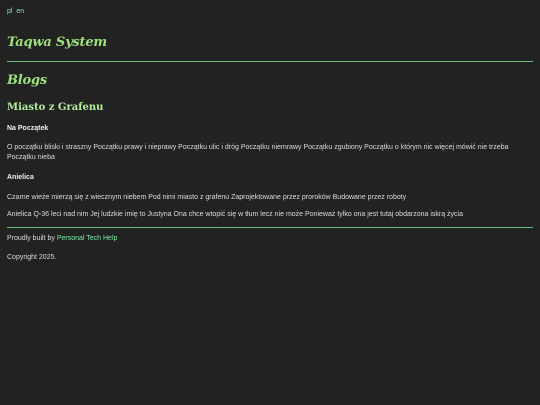 The height and width of the screenshot is (405, 540). Describe the element at coordinates (9, 11) in the screenshot. I see `lang-link-pl: pl` at that location.